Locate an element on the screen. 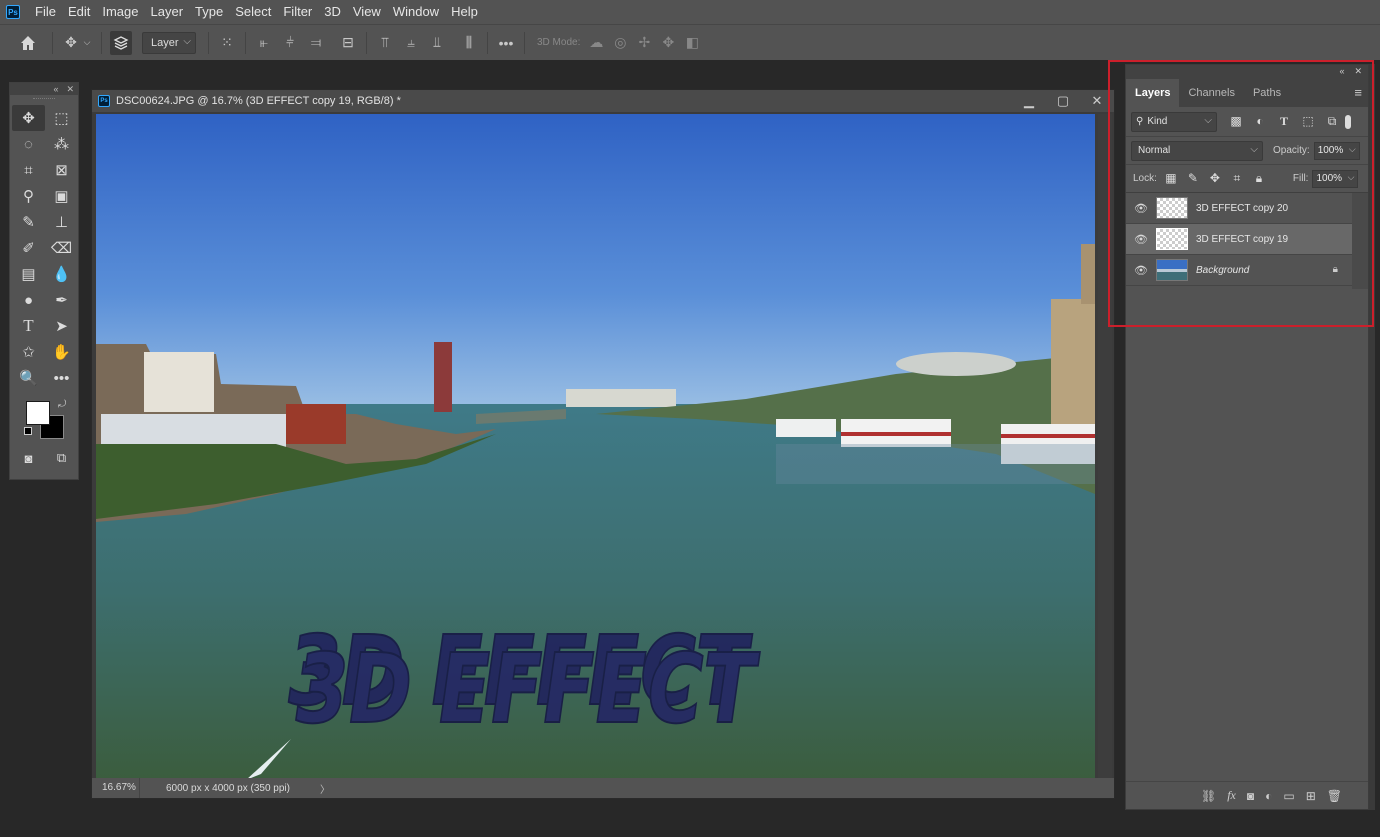 This screenshot has height=837, width=1380. vertical-scrollbar is located at coordinates (1105, 447).